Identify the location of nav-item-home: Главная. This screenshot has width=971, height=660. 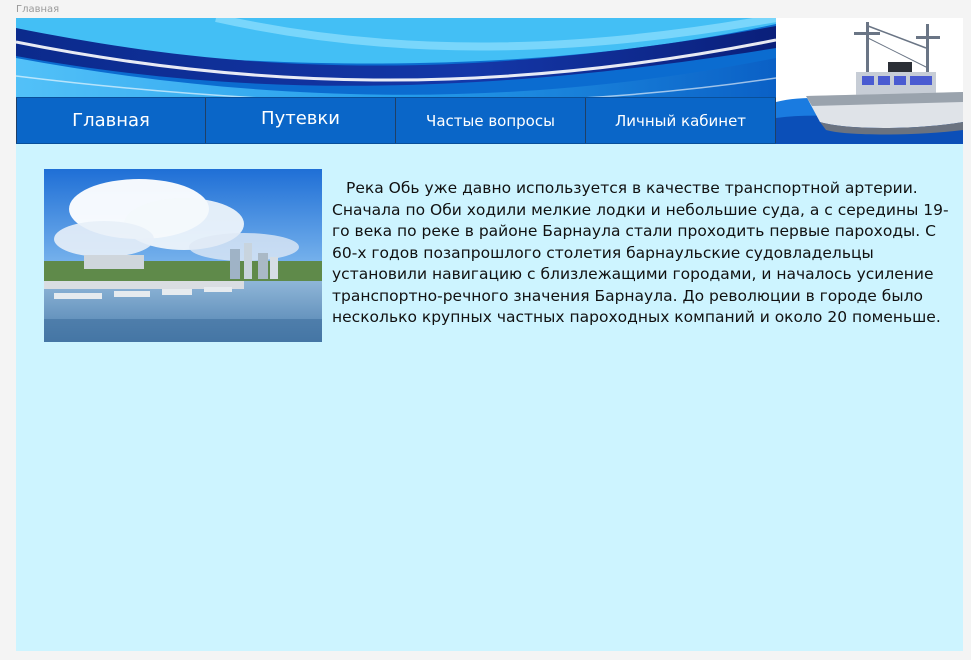
(111, 120).